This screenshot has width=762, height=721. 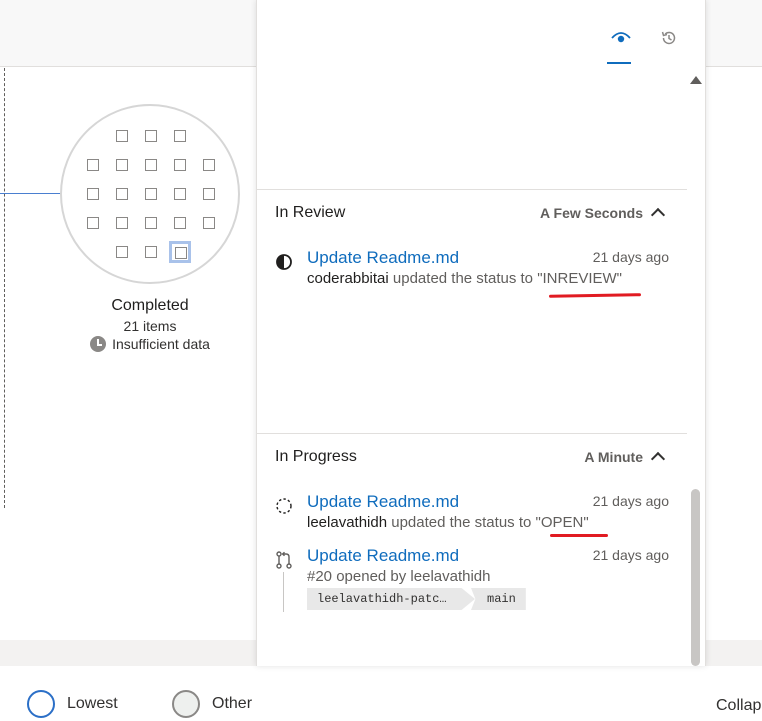 What do you see at coordinates (695, 577) in the screenshot?
I see `scrollbar-thumb` at bounding box center [695, 577].